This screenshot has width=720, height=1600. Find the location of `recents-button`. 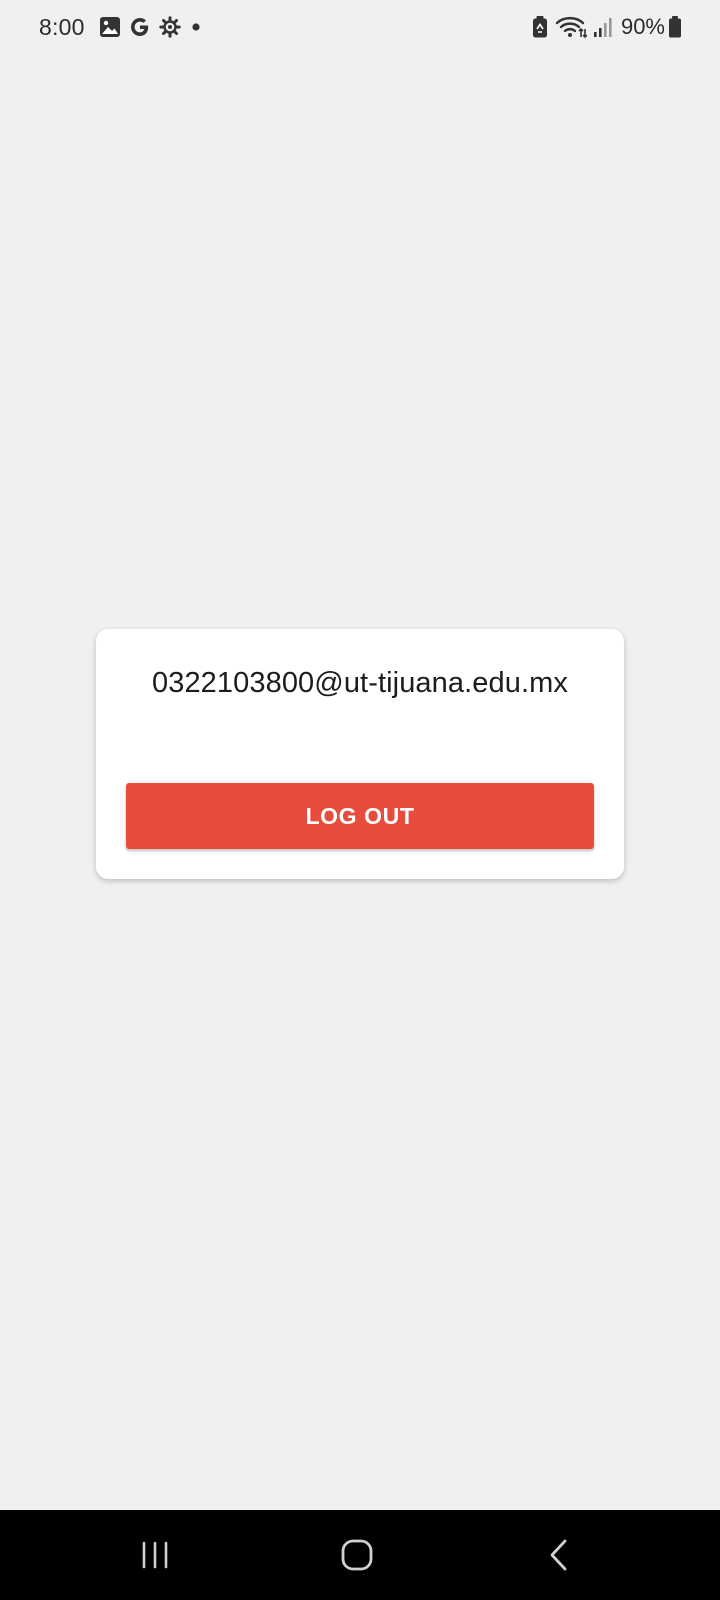

recents-button is located at coordinates (155, 1555).